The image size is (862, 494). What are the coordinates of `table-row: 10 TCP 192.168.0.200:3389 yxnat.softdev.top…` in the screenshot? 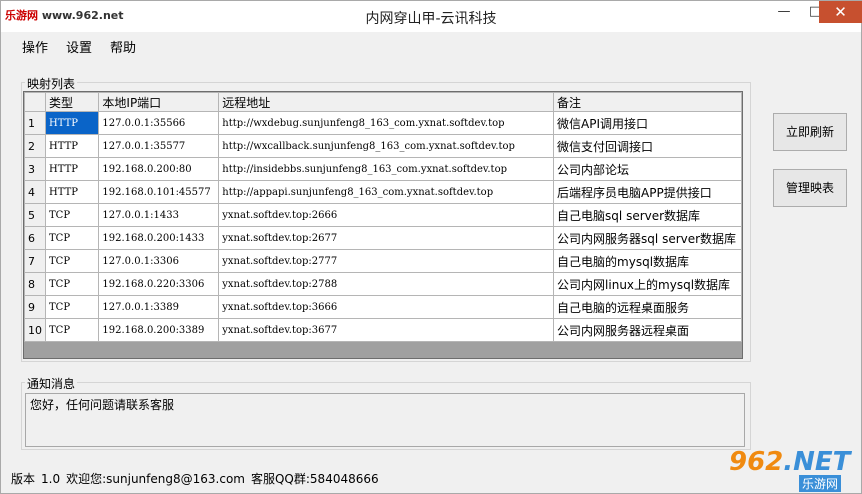 It's located at (383, 330).